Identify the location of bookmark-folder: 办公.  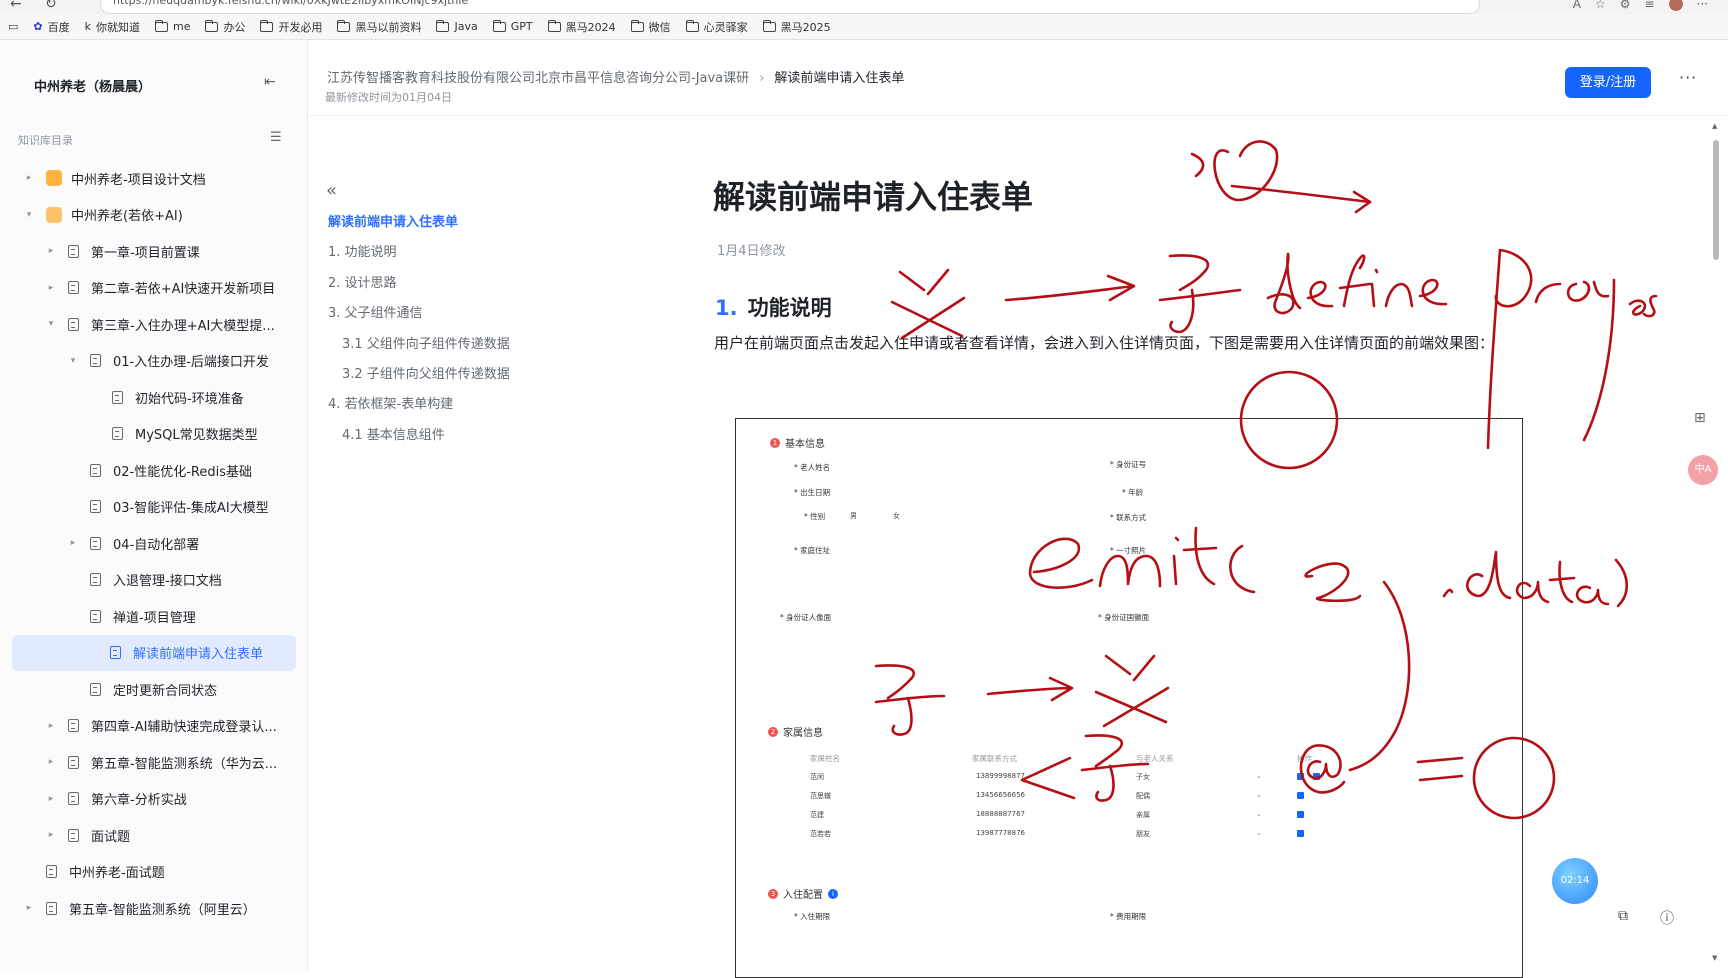
(225, 27).